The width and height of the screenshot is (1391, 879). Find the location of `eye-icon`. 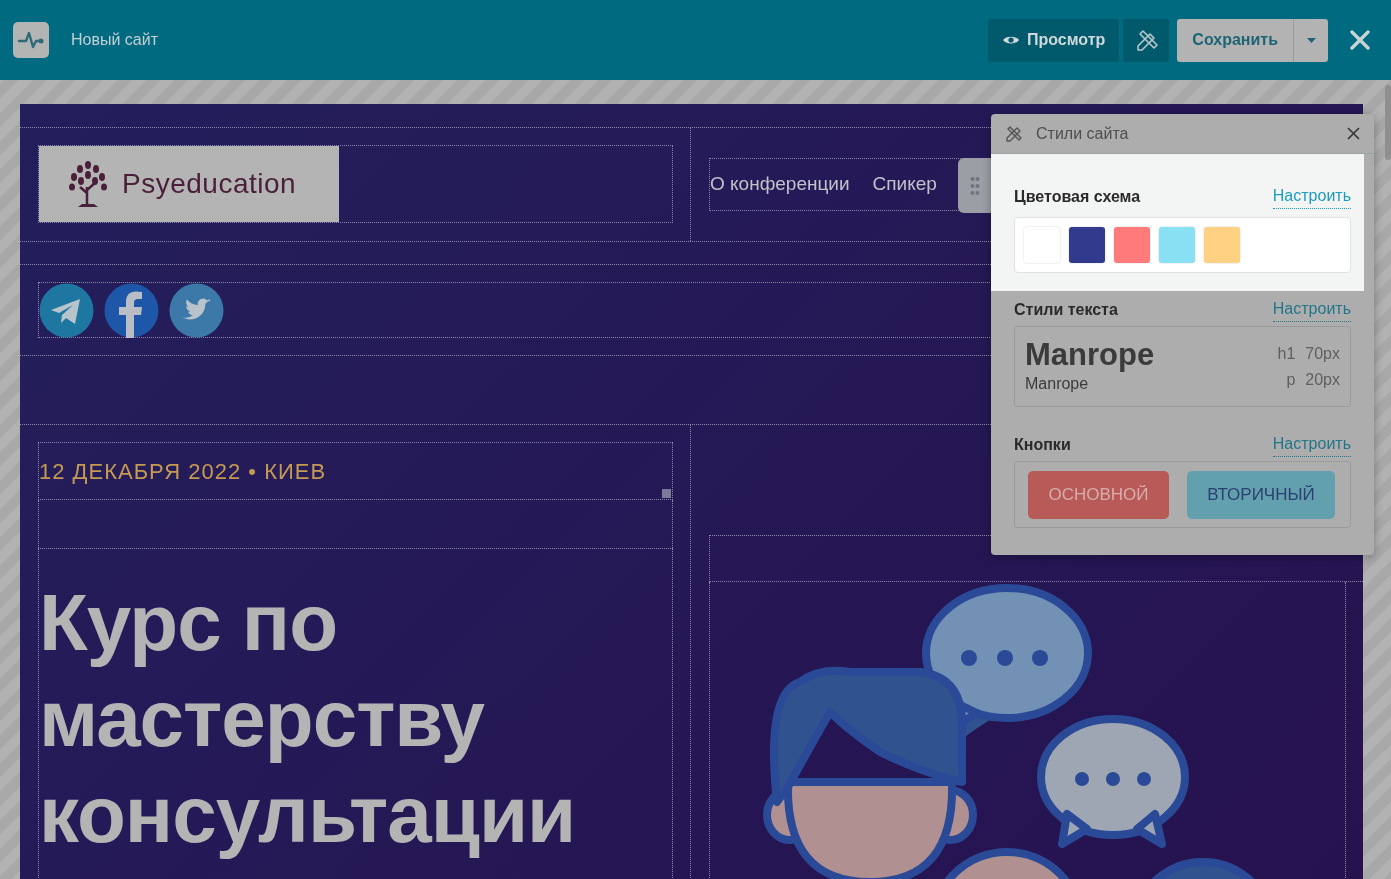

eye-icon is located at coordinates (1011, 40).